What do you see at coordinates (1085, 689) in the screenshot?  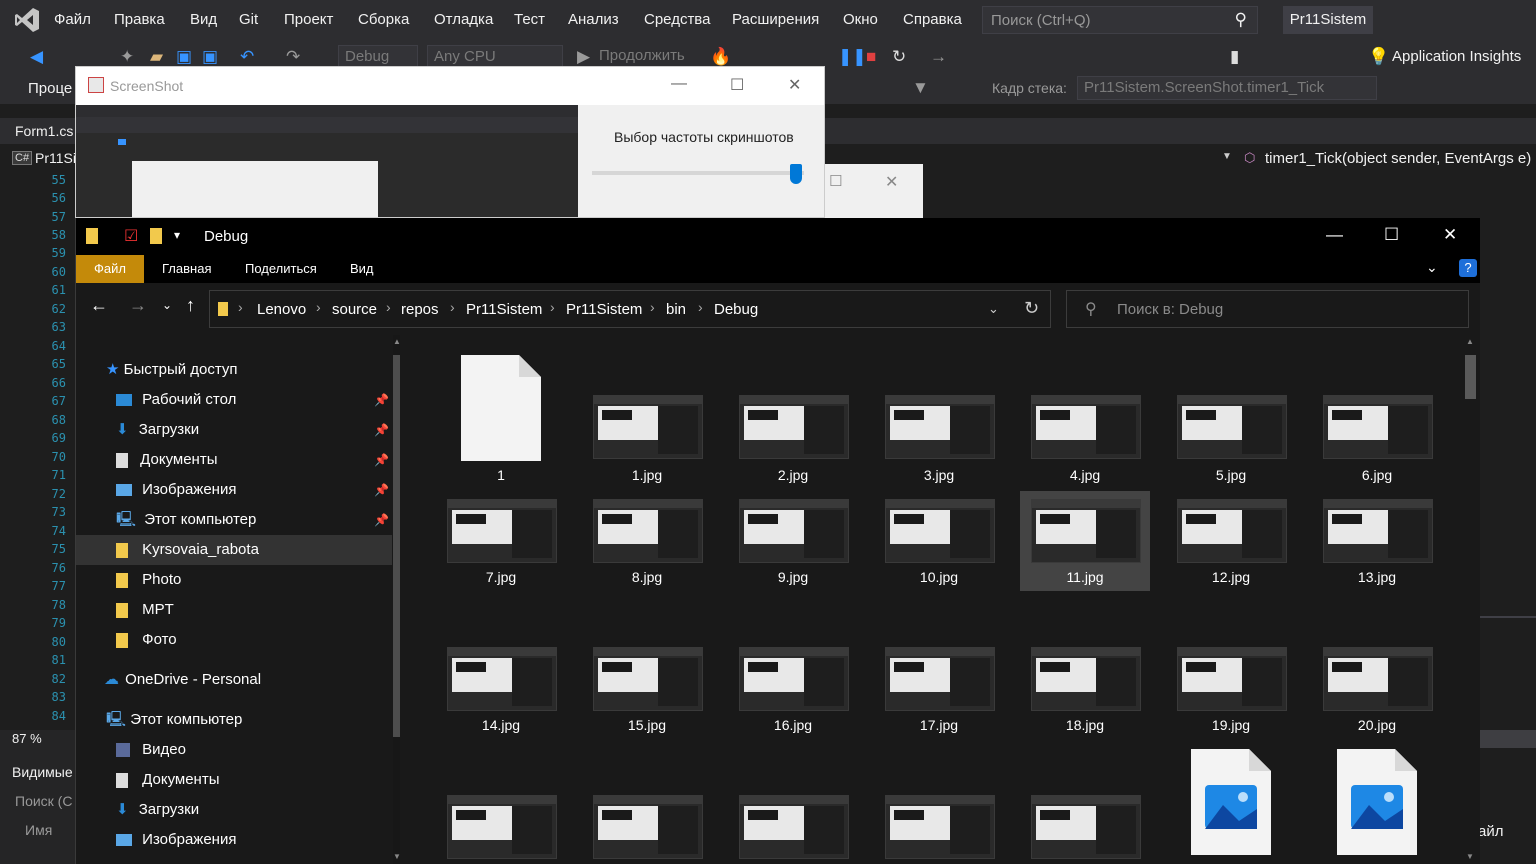 I see `file-item: 18.jpg` at bounding box center [1085, 689].